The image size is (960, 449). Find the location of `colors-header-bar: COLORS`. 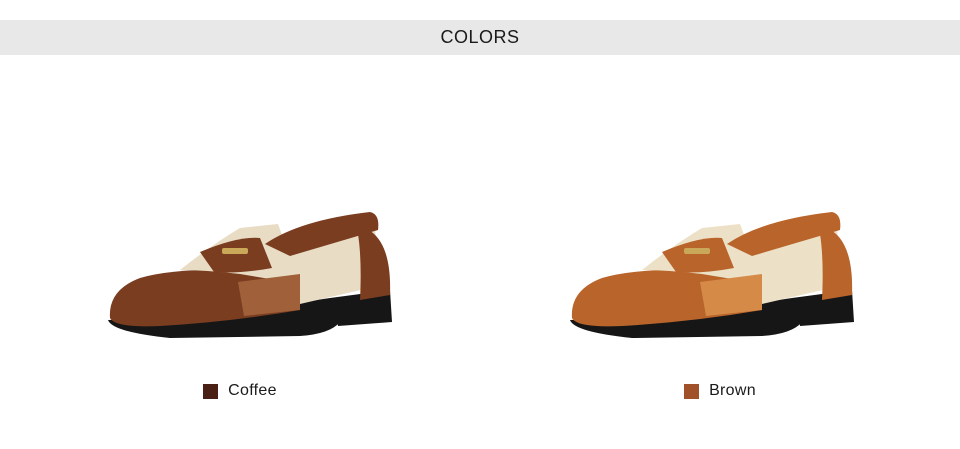

colors-header-bar: COLORS is located at coordinates (480, 37).